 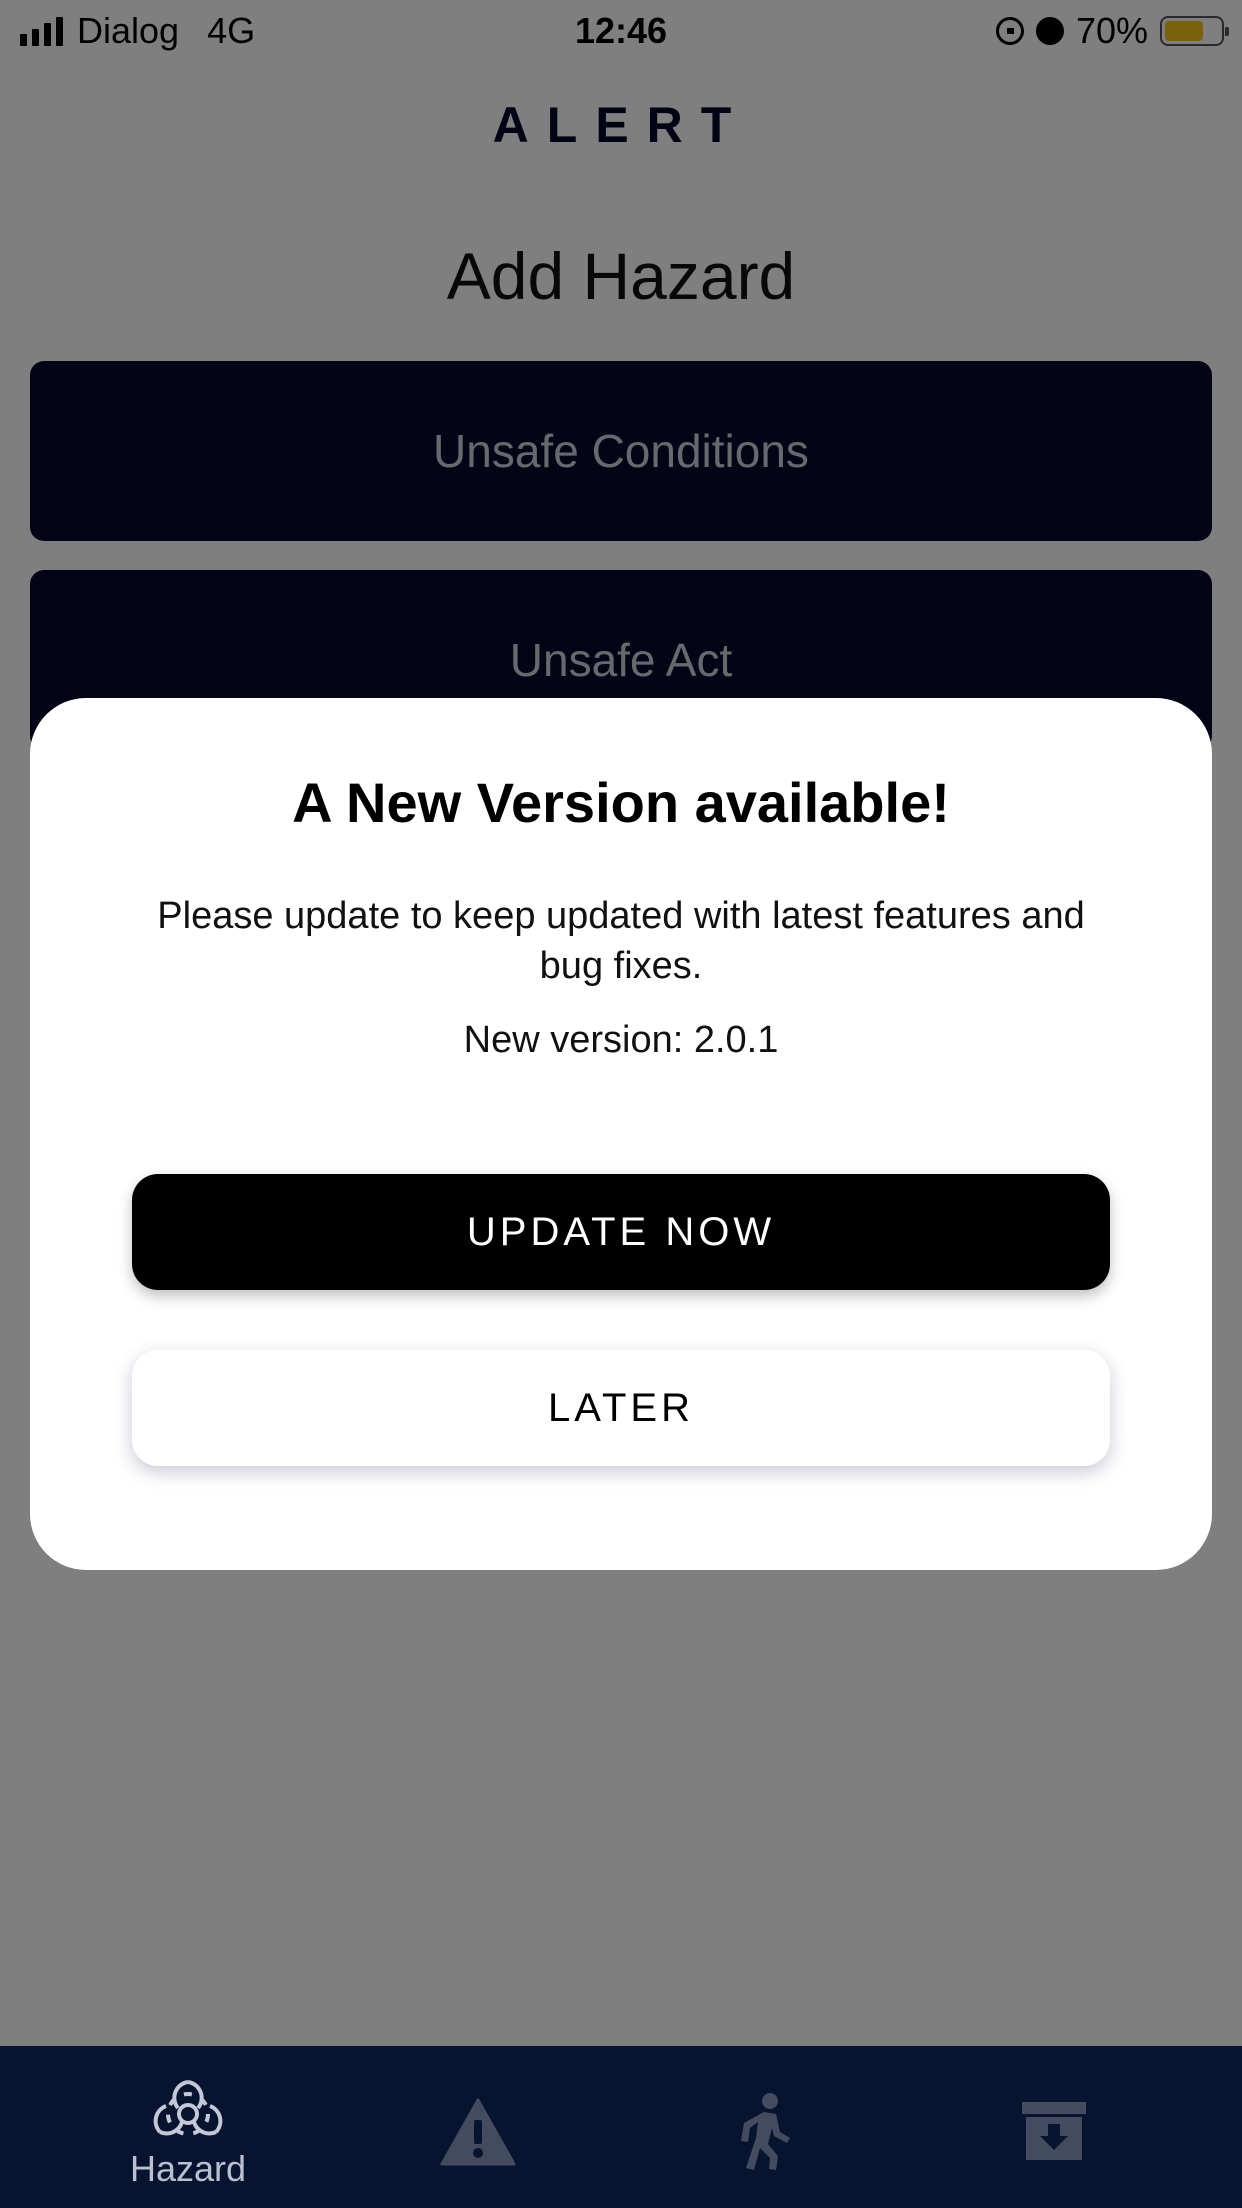 I want to click on tab-walking, so click(x=766, y=2127).